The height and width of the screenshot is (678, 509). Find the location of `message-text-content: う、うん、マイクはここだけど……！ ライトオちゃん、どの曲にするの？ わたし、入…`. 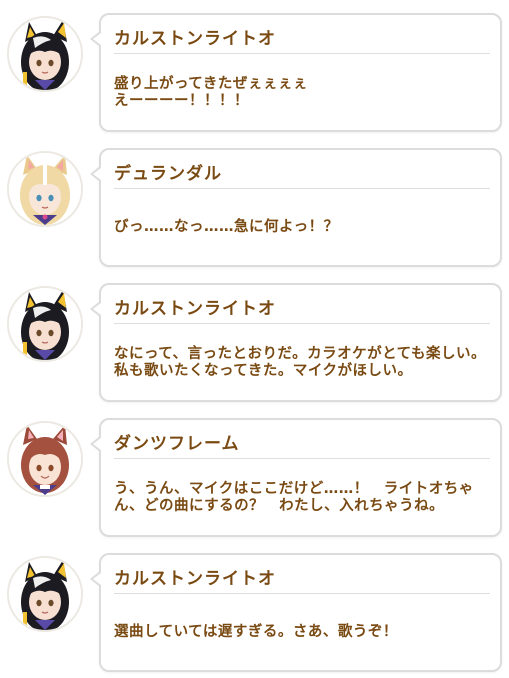

message-text-content: う、うん、マイクはここだけど……！ ライトオちゃん、どの曲にするの？ わたし、入… is located at coordinates (294, 497).